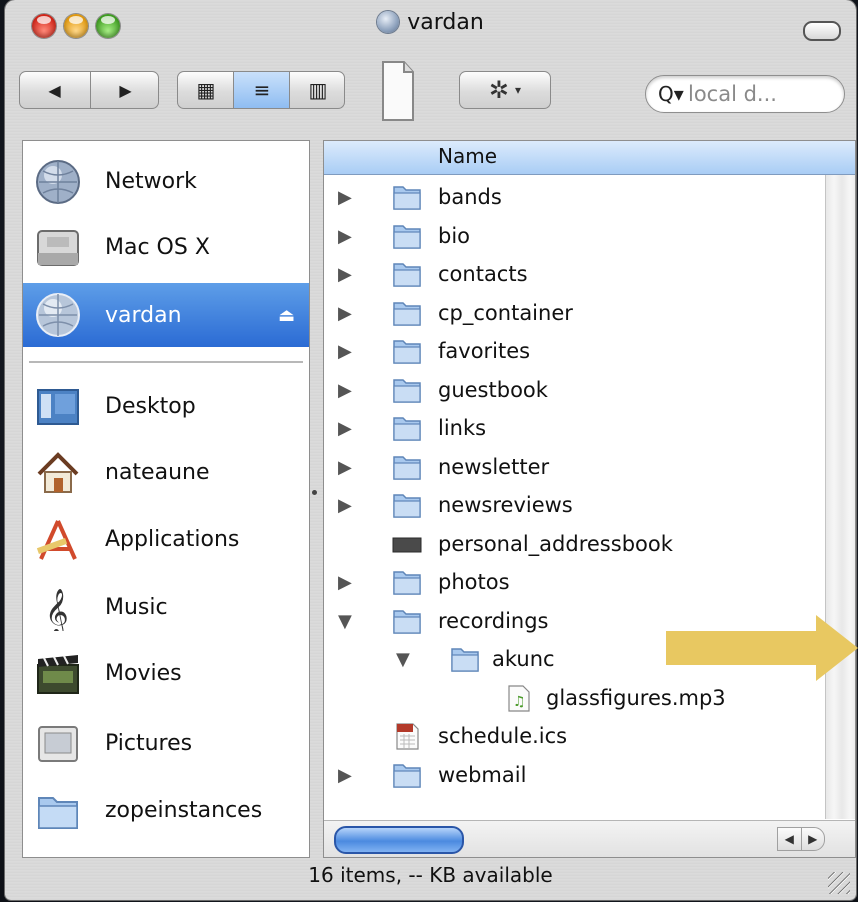 The width and height of the screenshot is (858, 902). I want to click on column-header-name: Name, so click(589, 158).